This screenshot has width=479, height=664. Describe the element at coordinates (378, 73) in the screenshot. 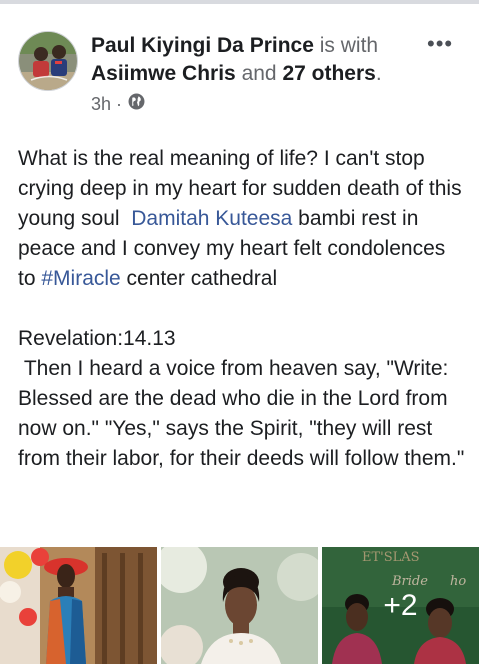

I see `header-period: .` at that location.